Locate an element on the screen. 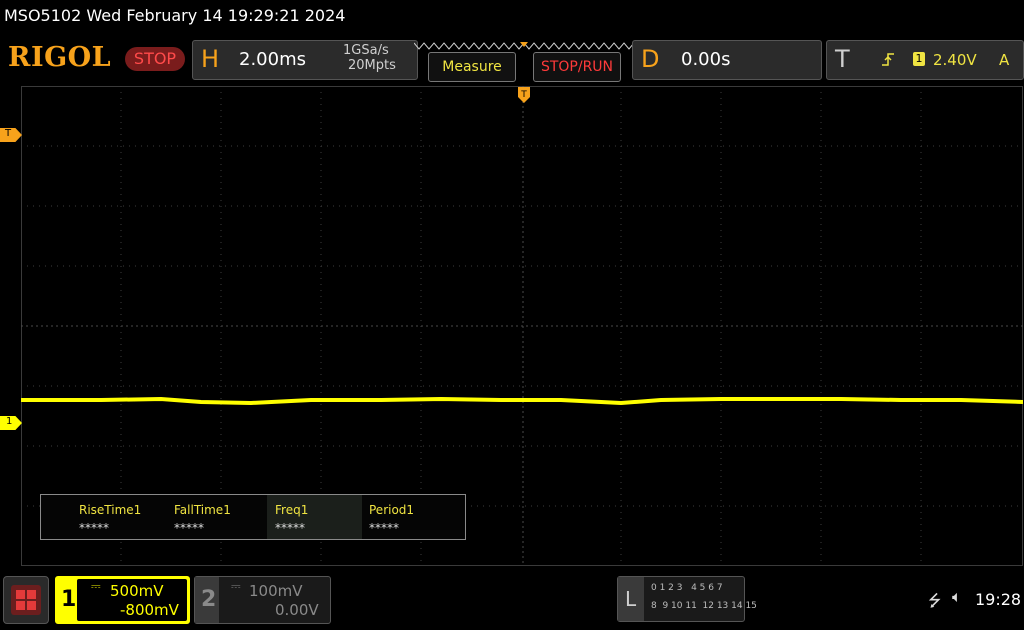 The image size is (1024, 630). channel1-offset-marker-label: 1 is located at coordinates (9, 421).